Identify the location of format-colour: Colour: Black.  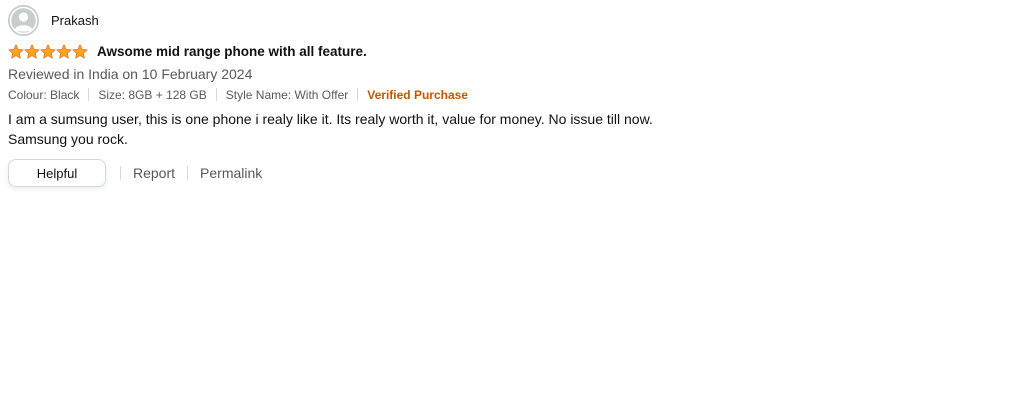
(43, 95).